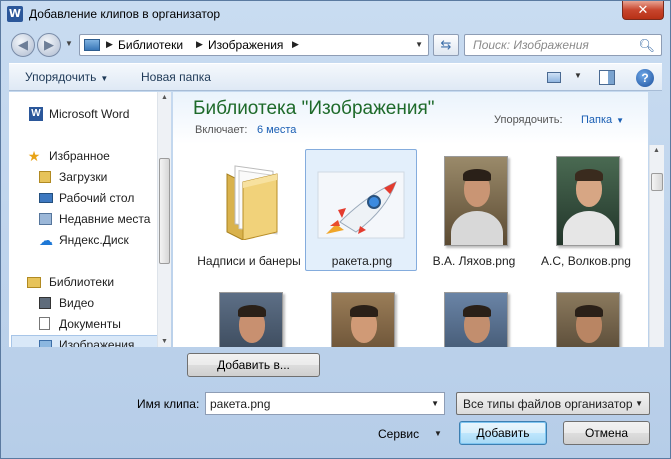  What do you see at coordinates (643, 10) in the screenshot?
I see `close-button: ✕` at bounding box center [643, 10].